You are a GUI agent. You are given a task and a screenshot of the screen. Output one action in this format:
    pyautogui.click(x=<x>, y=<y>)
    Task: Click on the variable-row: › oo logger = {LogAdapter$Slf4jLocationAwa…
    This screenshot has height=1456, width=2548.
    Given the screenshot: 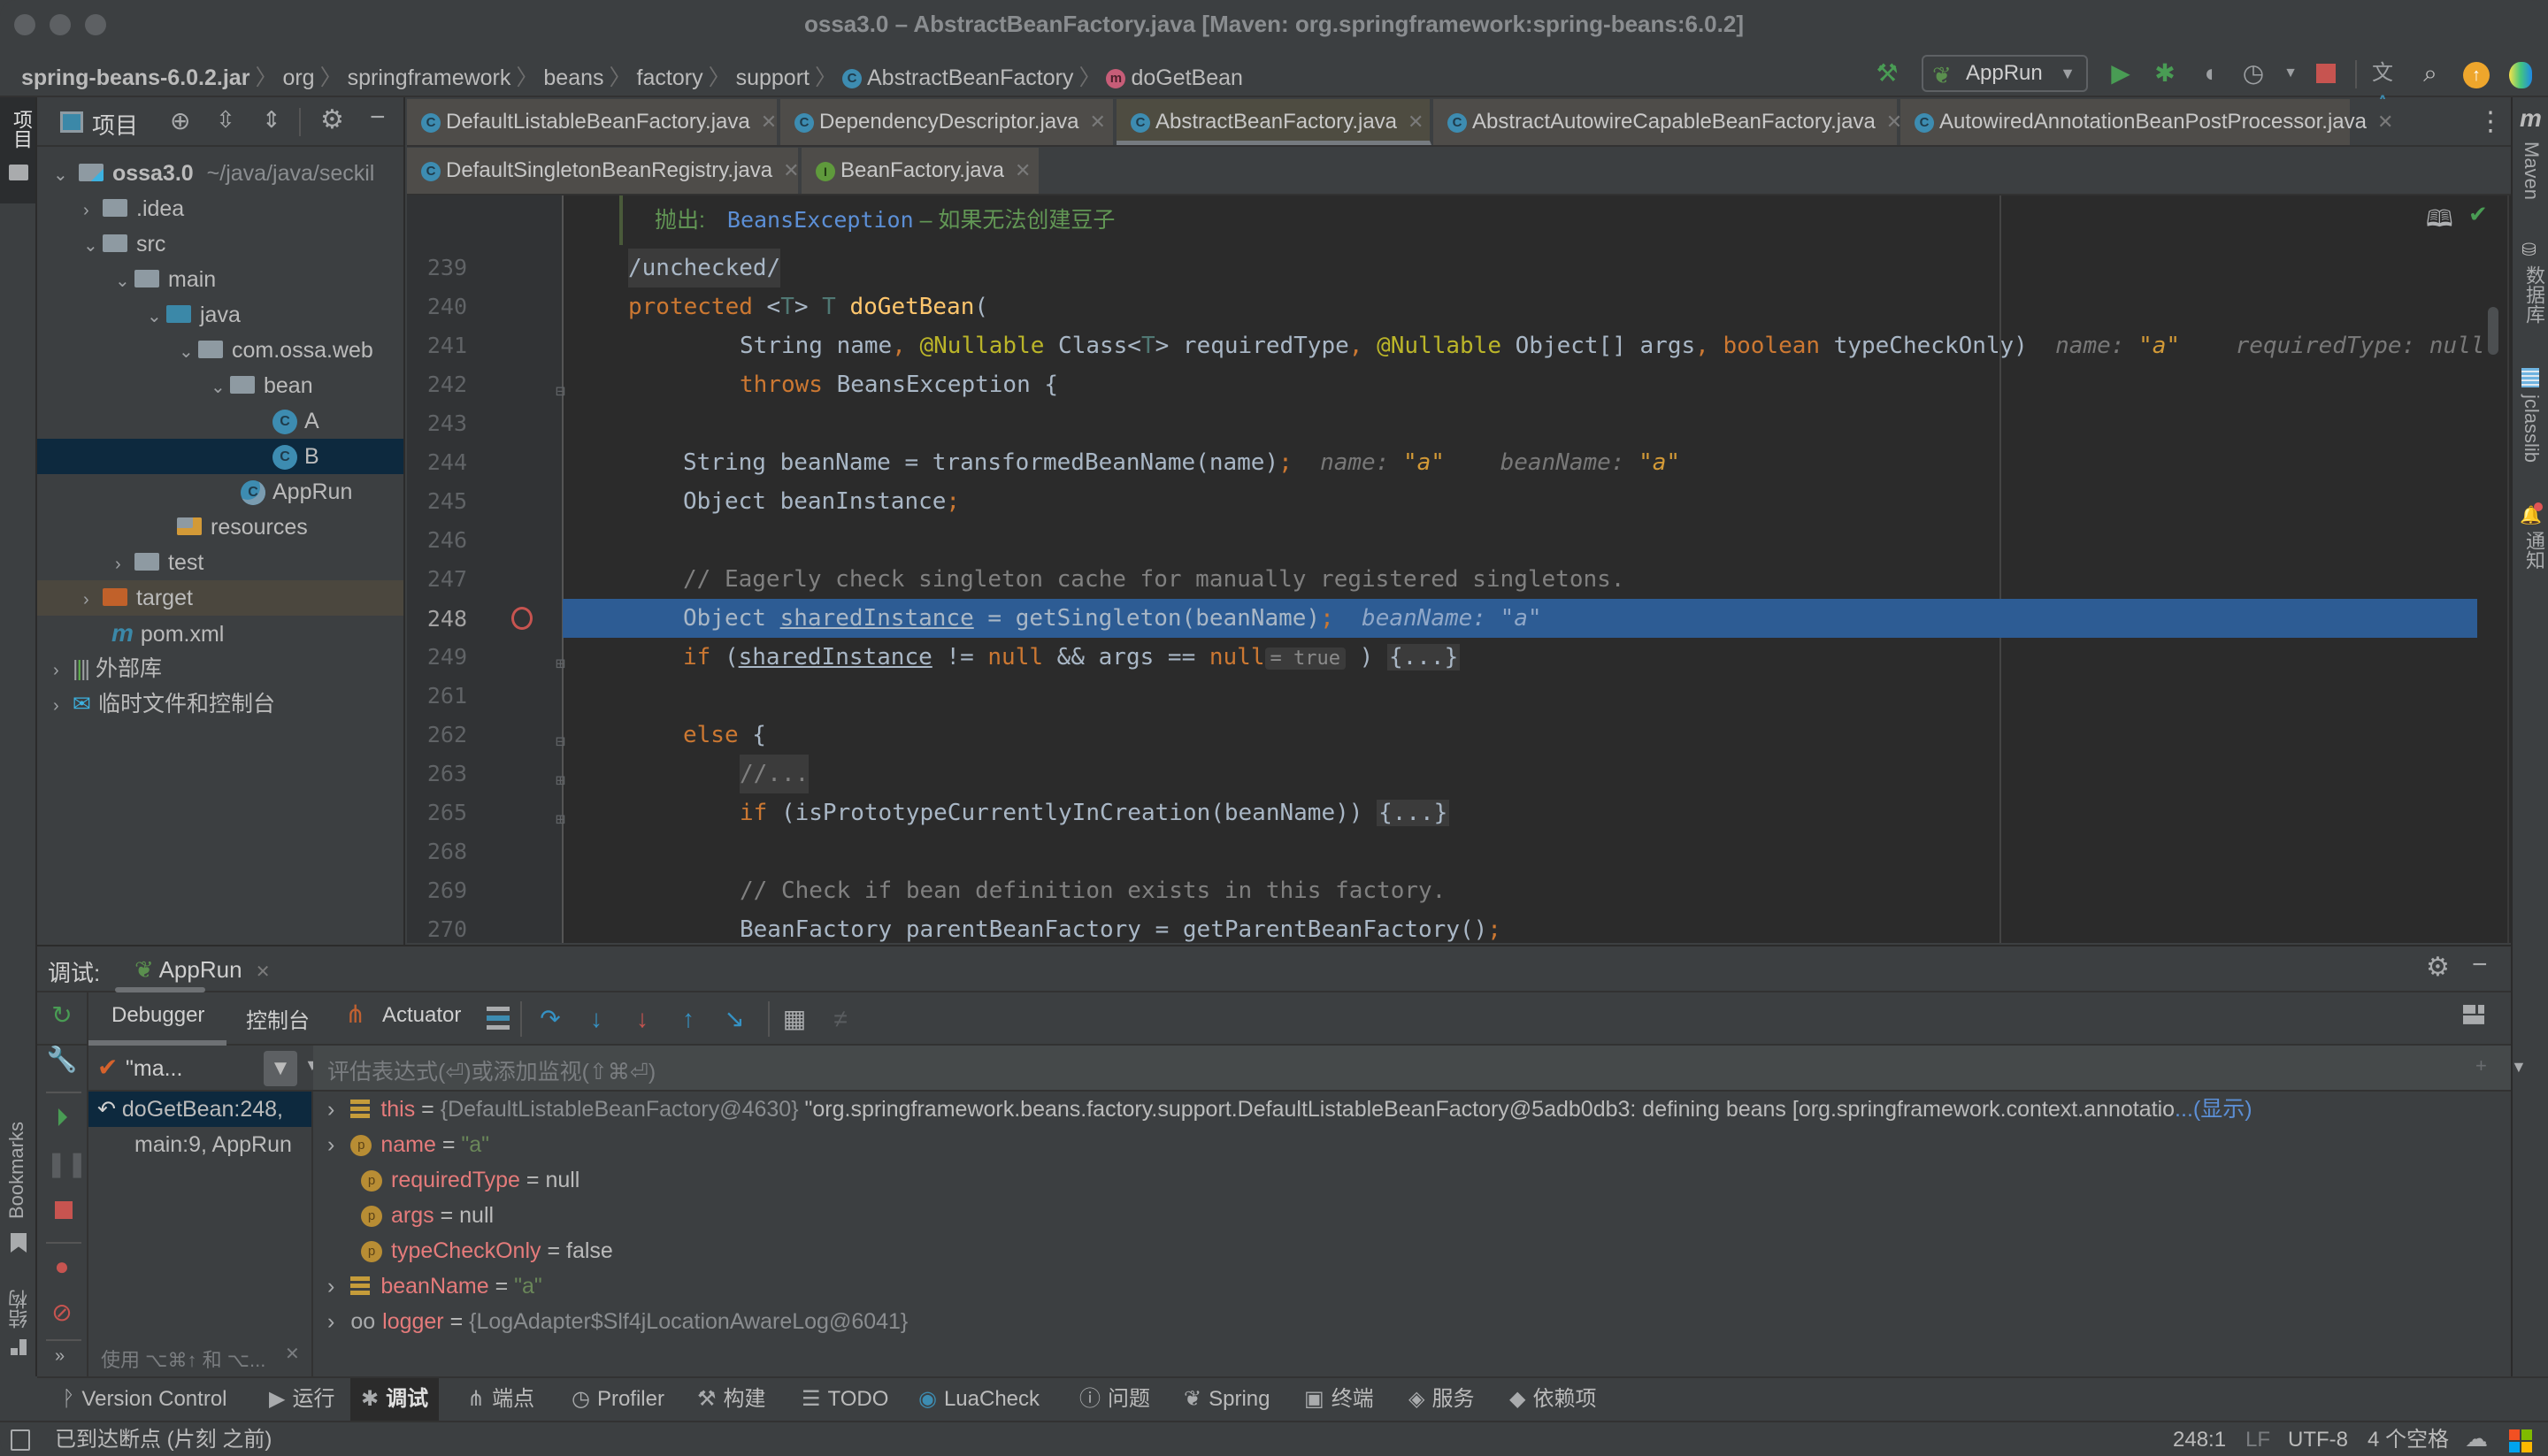 What is the action you would take?
    pyautogui.click(x=617, y=1321)
    